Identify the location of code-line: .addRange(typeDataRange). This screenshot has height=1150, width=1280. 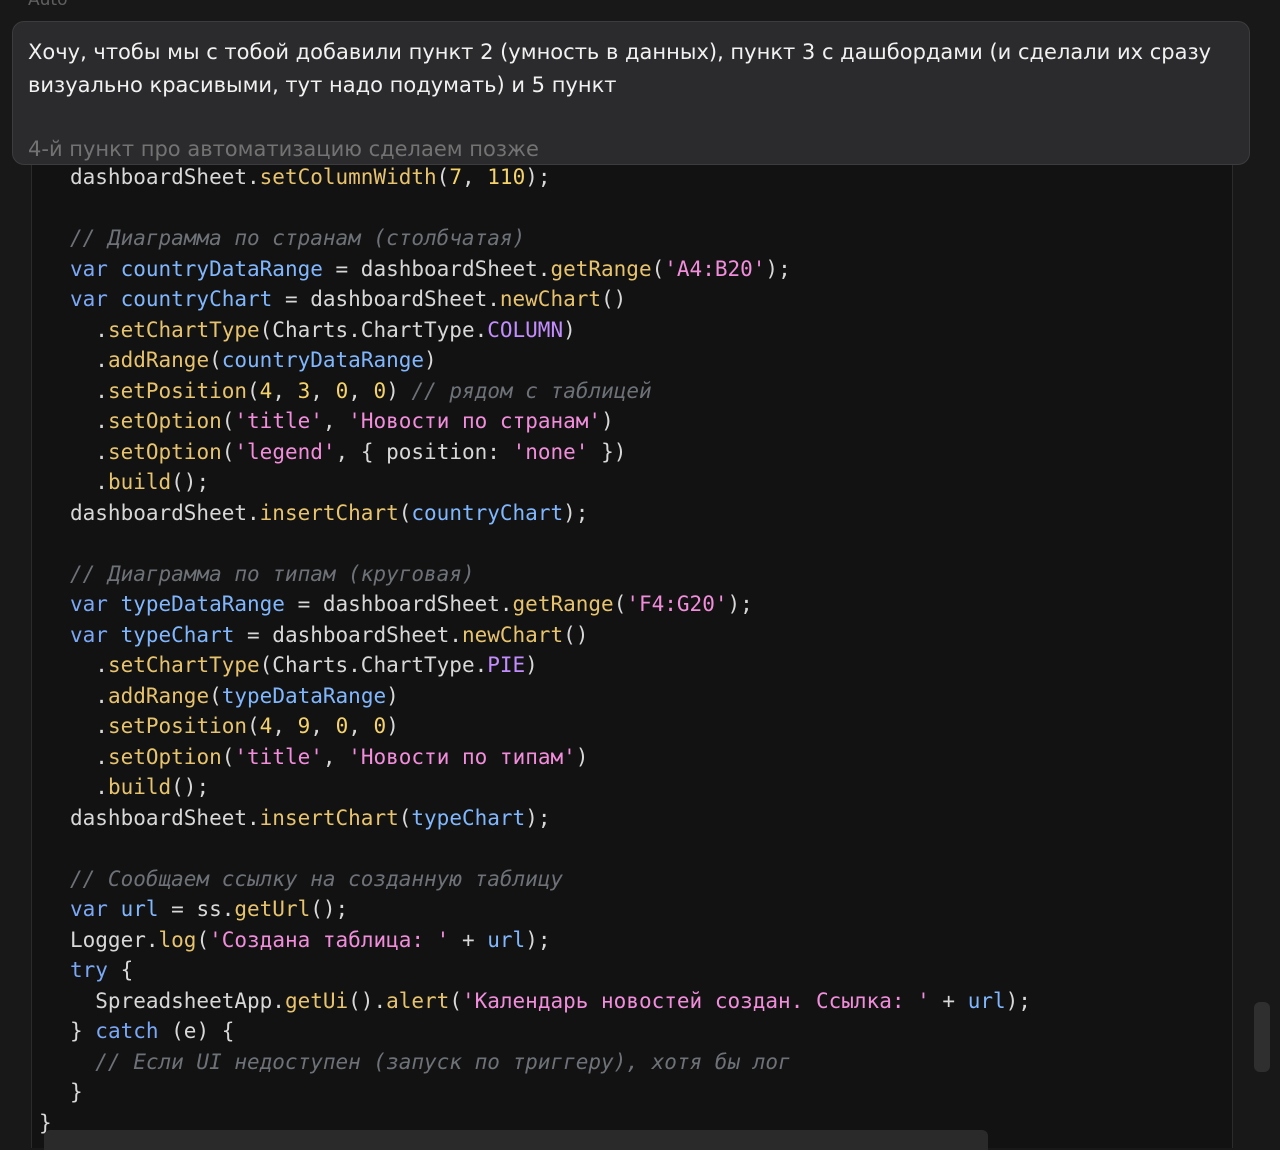
(234, 696).